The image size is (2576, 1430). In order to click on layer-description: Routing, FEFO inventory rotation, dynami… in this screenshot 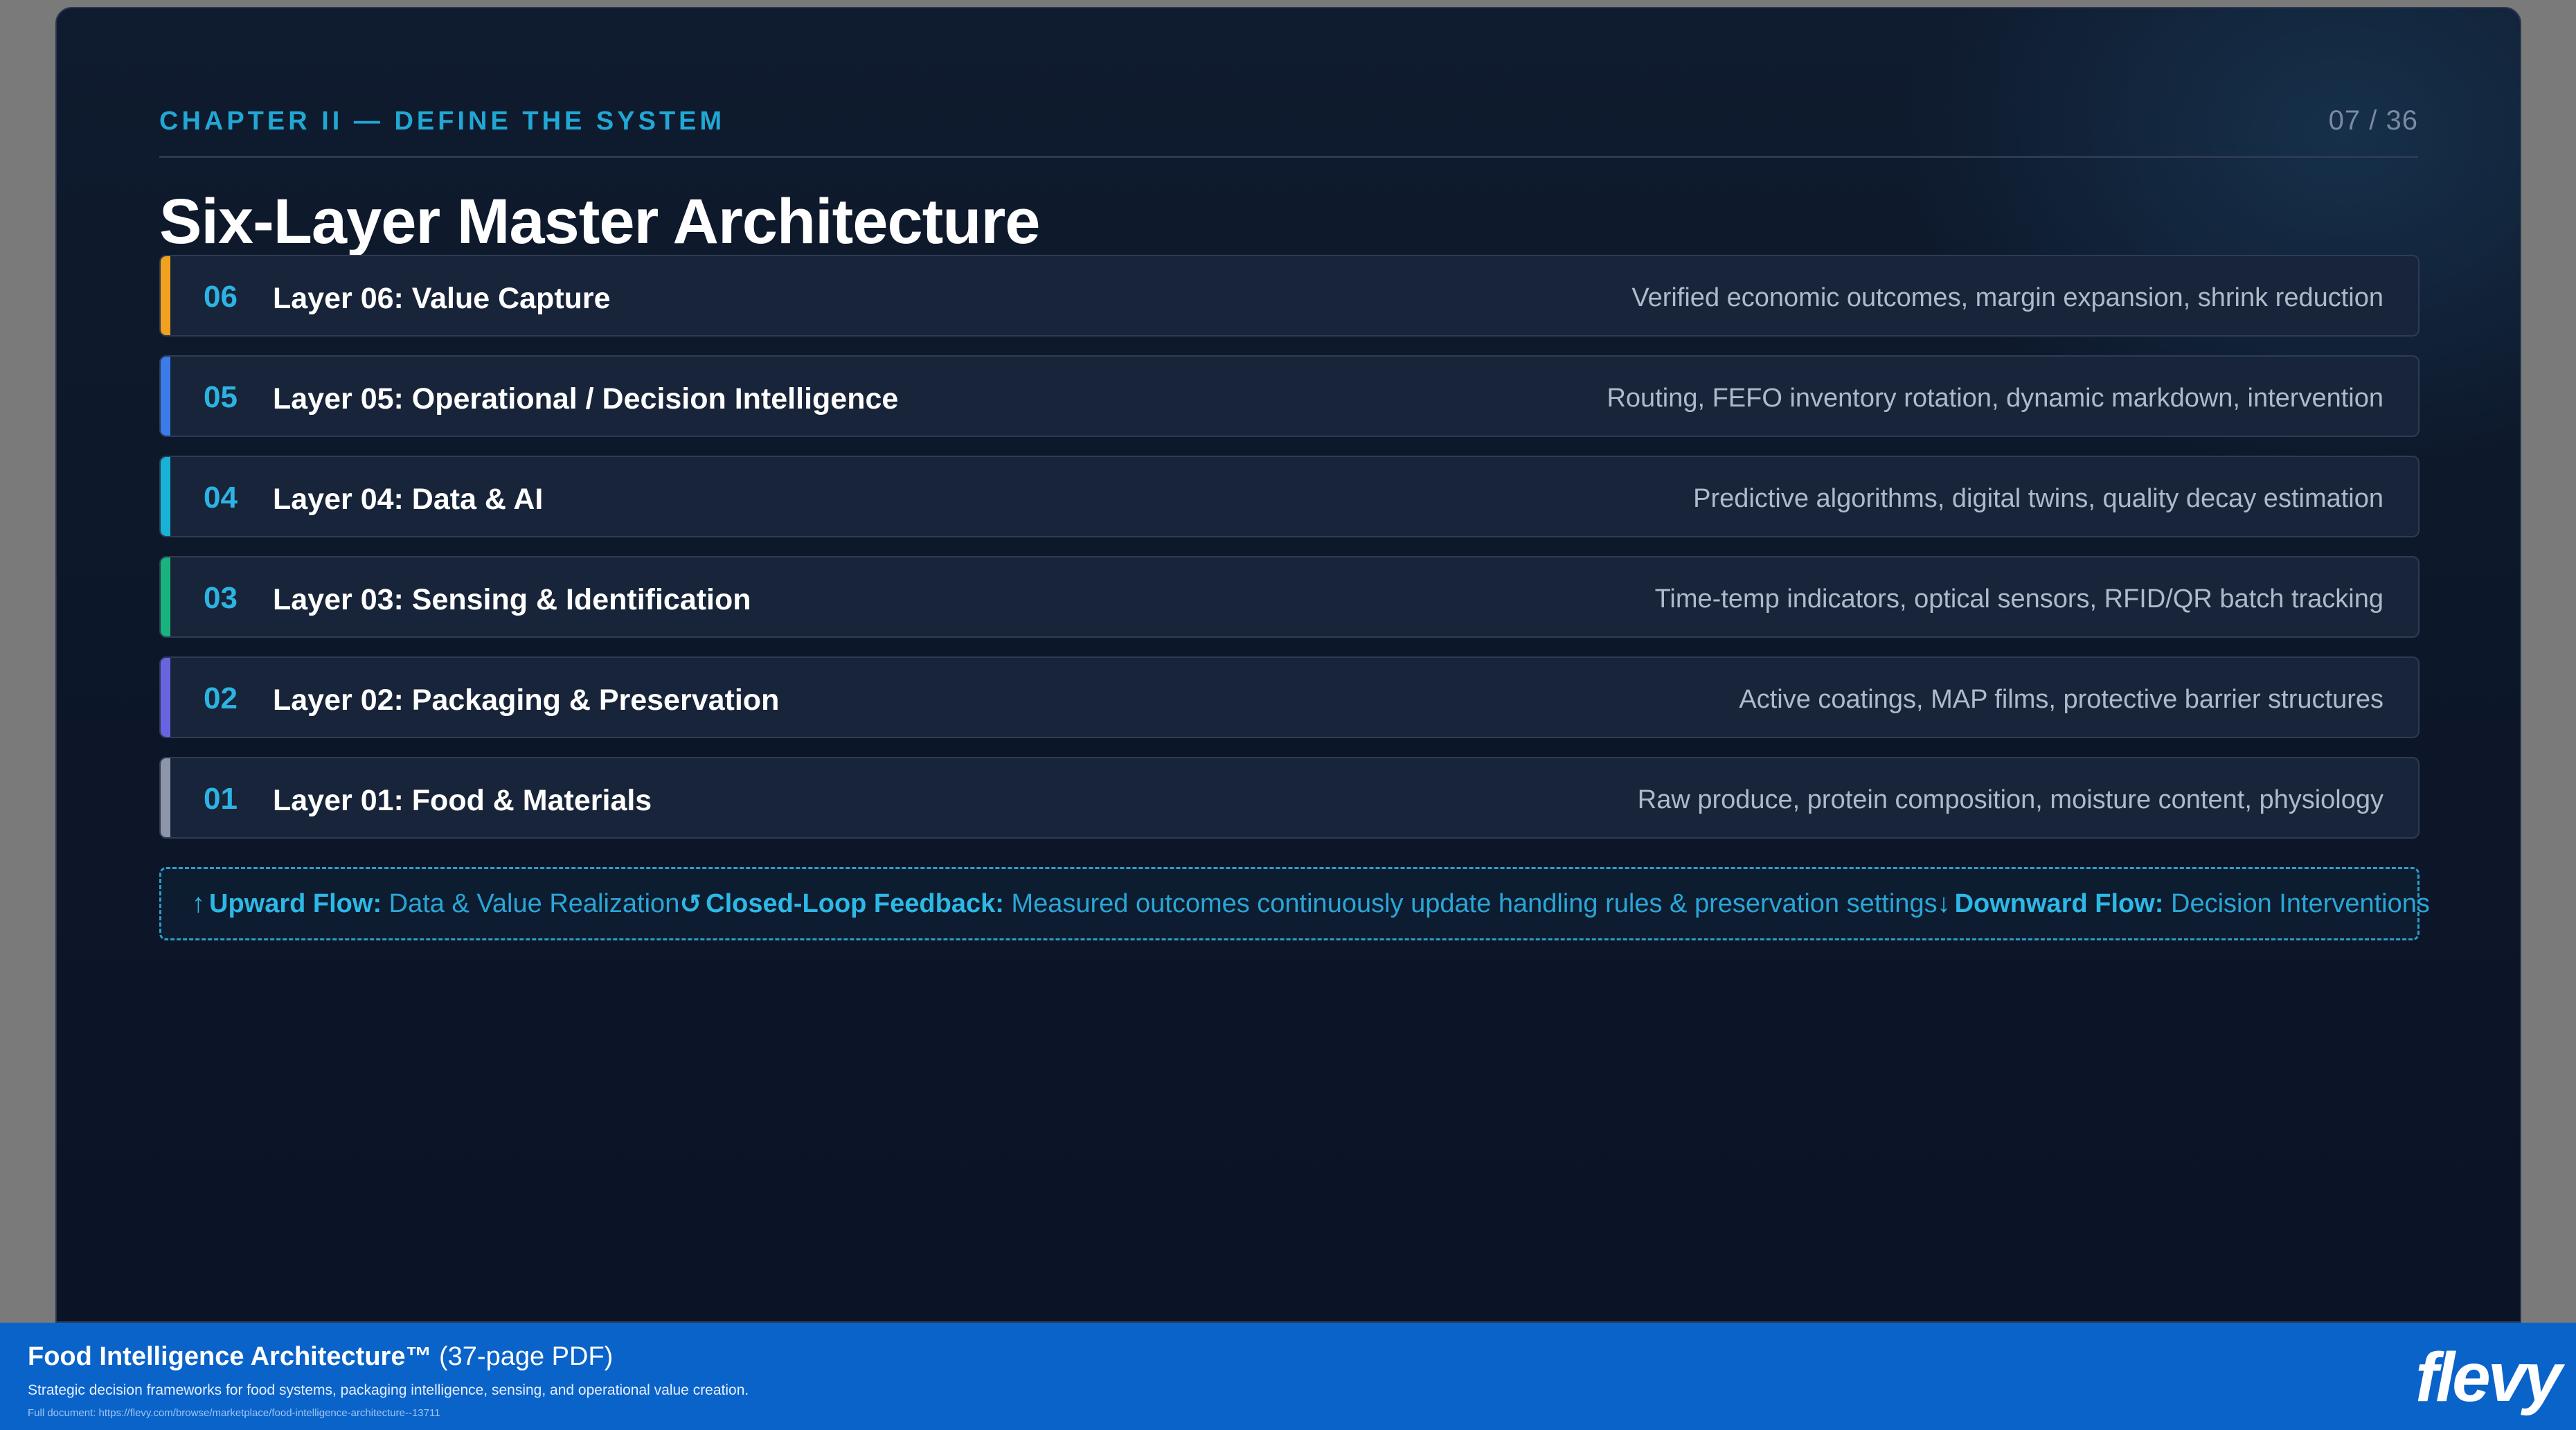, I will do `click(1995, 398)`.